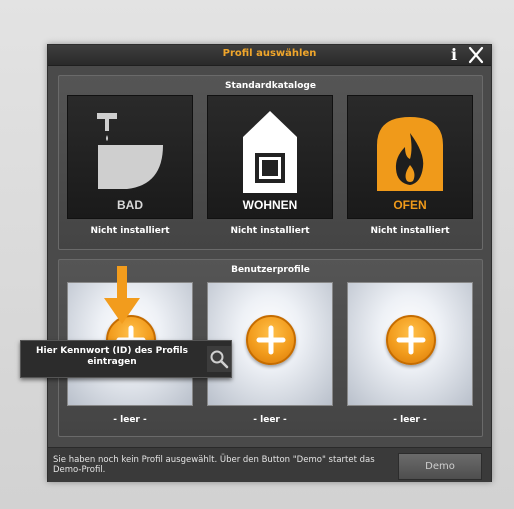  I want to click on arrow-down-icon, so click(122, 295).